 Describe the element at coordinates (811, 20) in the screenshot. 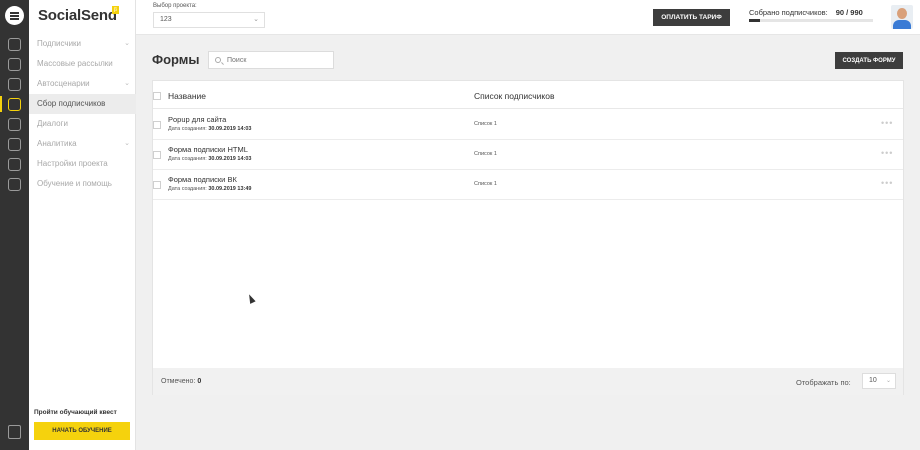

I see `collected-progress` at that location.